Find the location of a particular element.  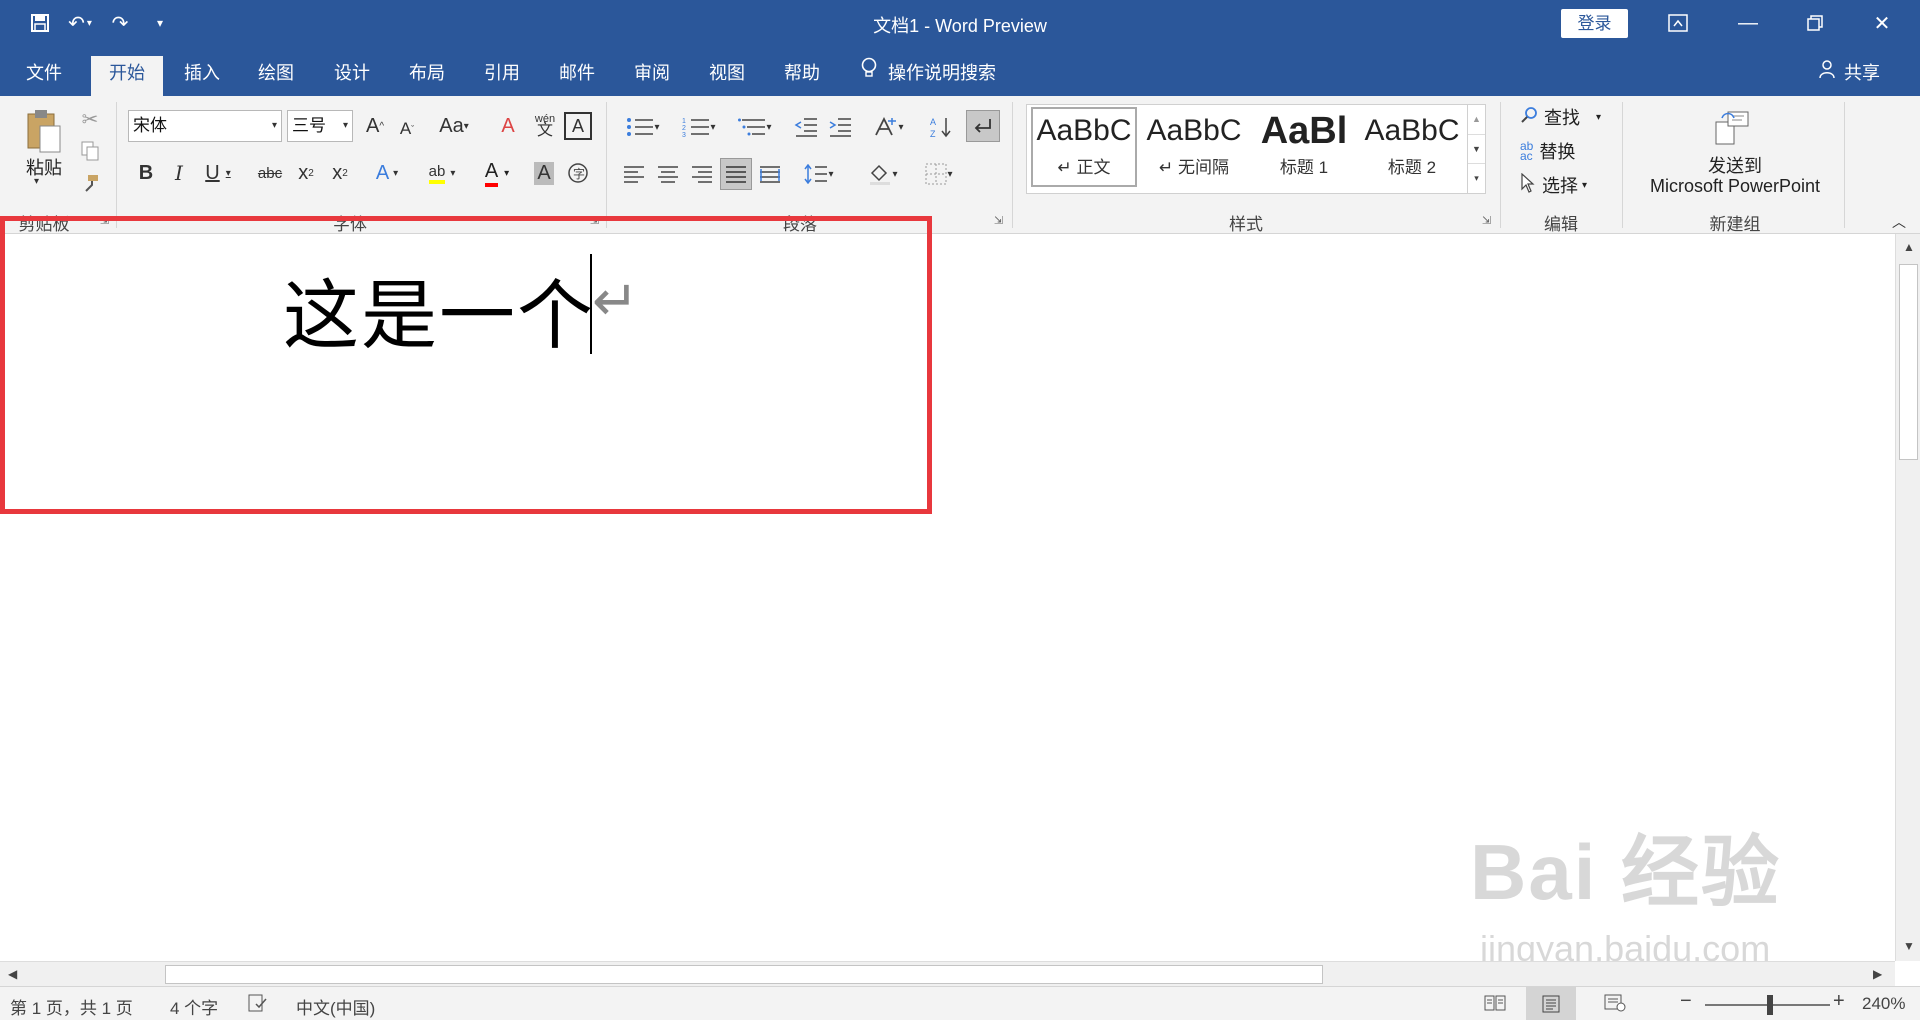

cut-icon: ✂ is located at coordinates (90, 119).